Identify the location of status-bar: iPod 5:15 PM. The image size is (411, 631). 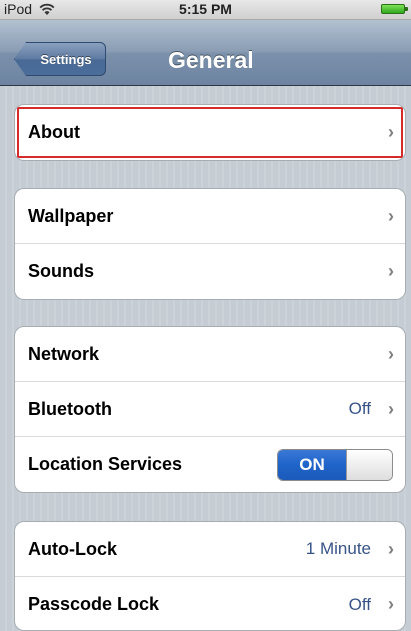
(205, 10).